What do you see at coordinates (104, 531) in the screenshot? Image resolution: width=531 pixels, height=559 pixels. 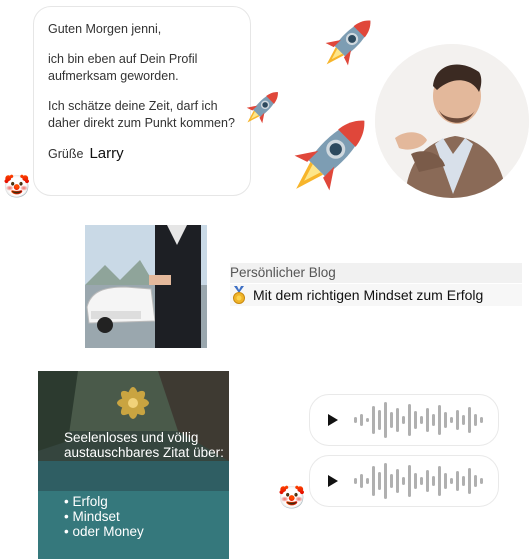 I see `quote-topic: • oder Money` at bounding box center [104, 531].